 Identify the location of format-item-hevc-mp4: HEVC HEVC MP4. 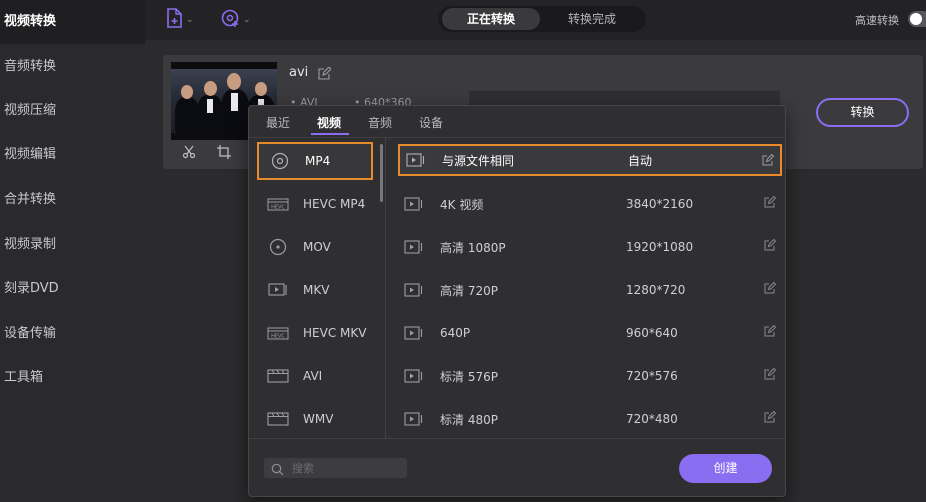
(315, 204).